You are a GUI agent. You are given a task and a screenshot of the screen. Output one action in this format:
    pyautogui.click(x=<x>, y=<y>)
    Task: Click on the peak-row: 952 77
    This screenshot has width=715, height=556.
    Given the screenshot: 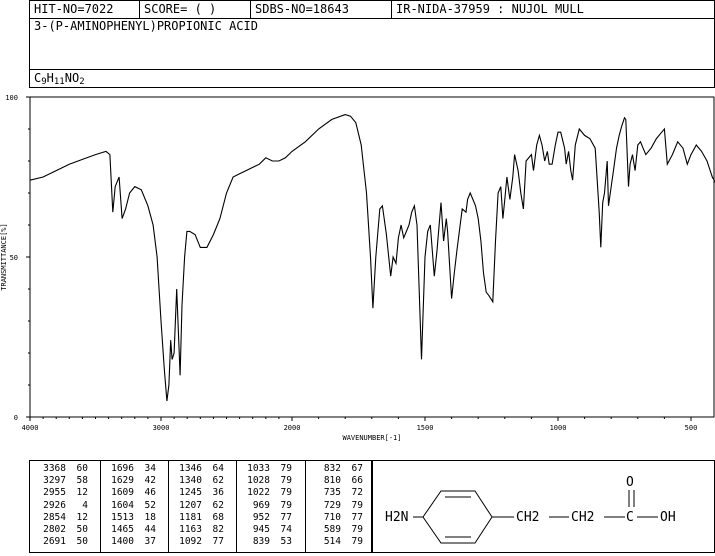 What is the action you would take?
    pyautogui.click(x=266, y=518)
    